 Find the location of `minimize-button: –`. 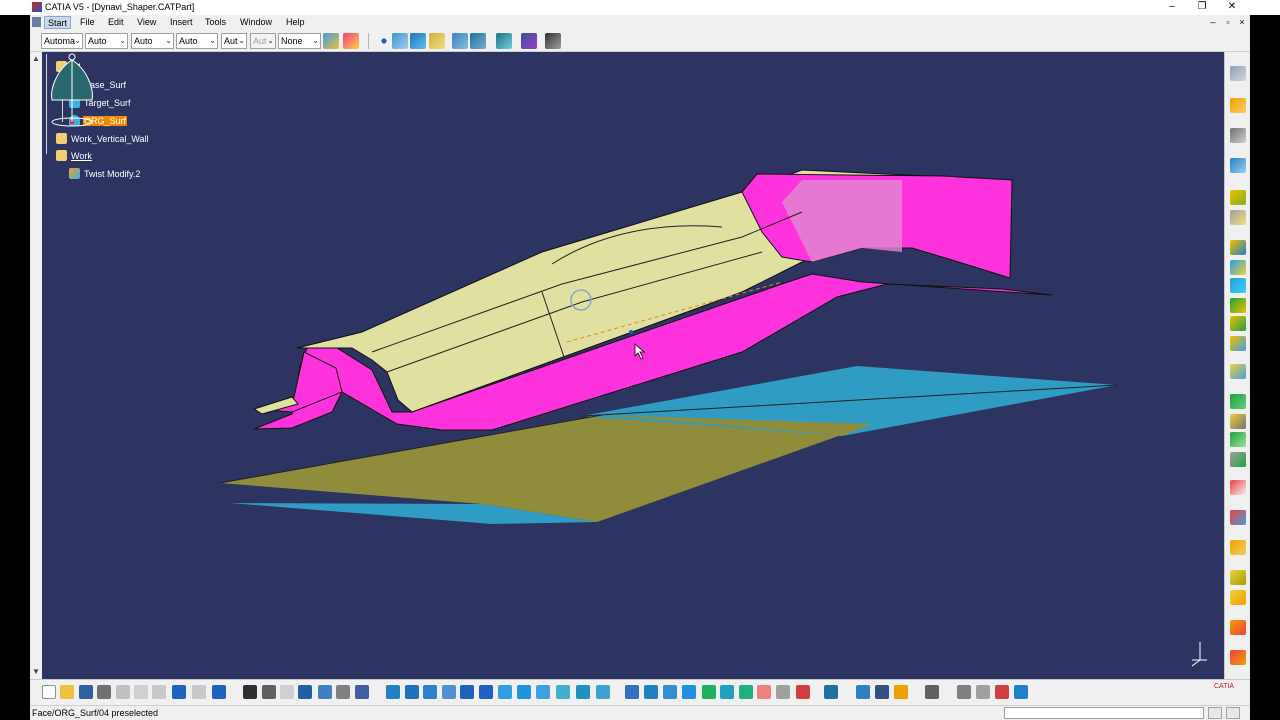

minimize-button: – is located at coordinates (1172, 7).